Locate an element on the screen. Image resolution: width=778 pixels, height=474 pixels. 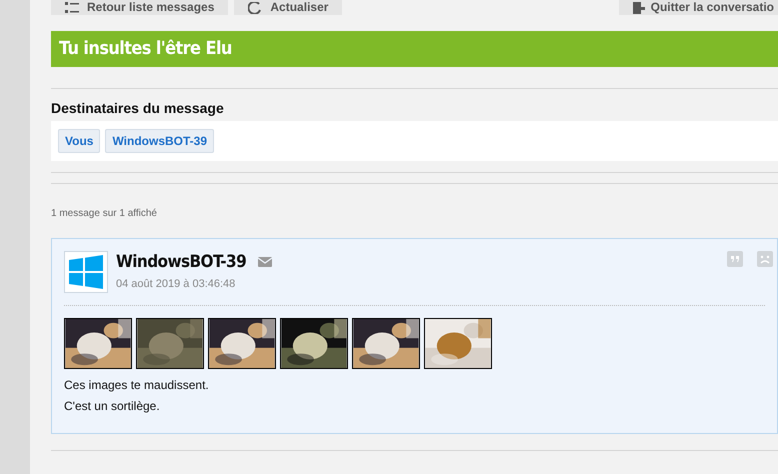
door-icon is located at coordinates (637, 8).